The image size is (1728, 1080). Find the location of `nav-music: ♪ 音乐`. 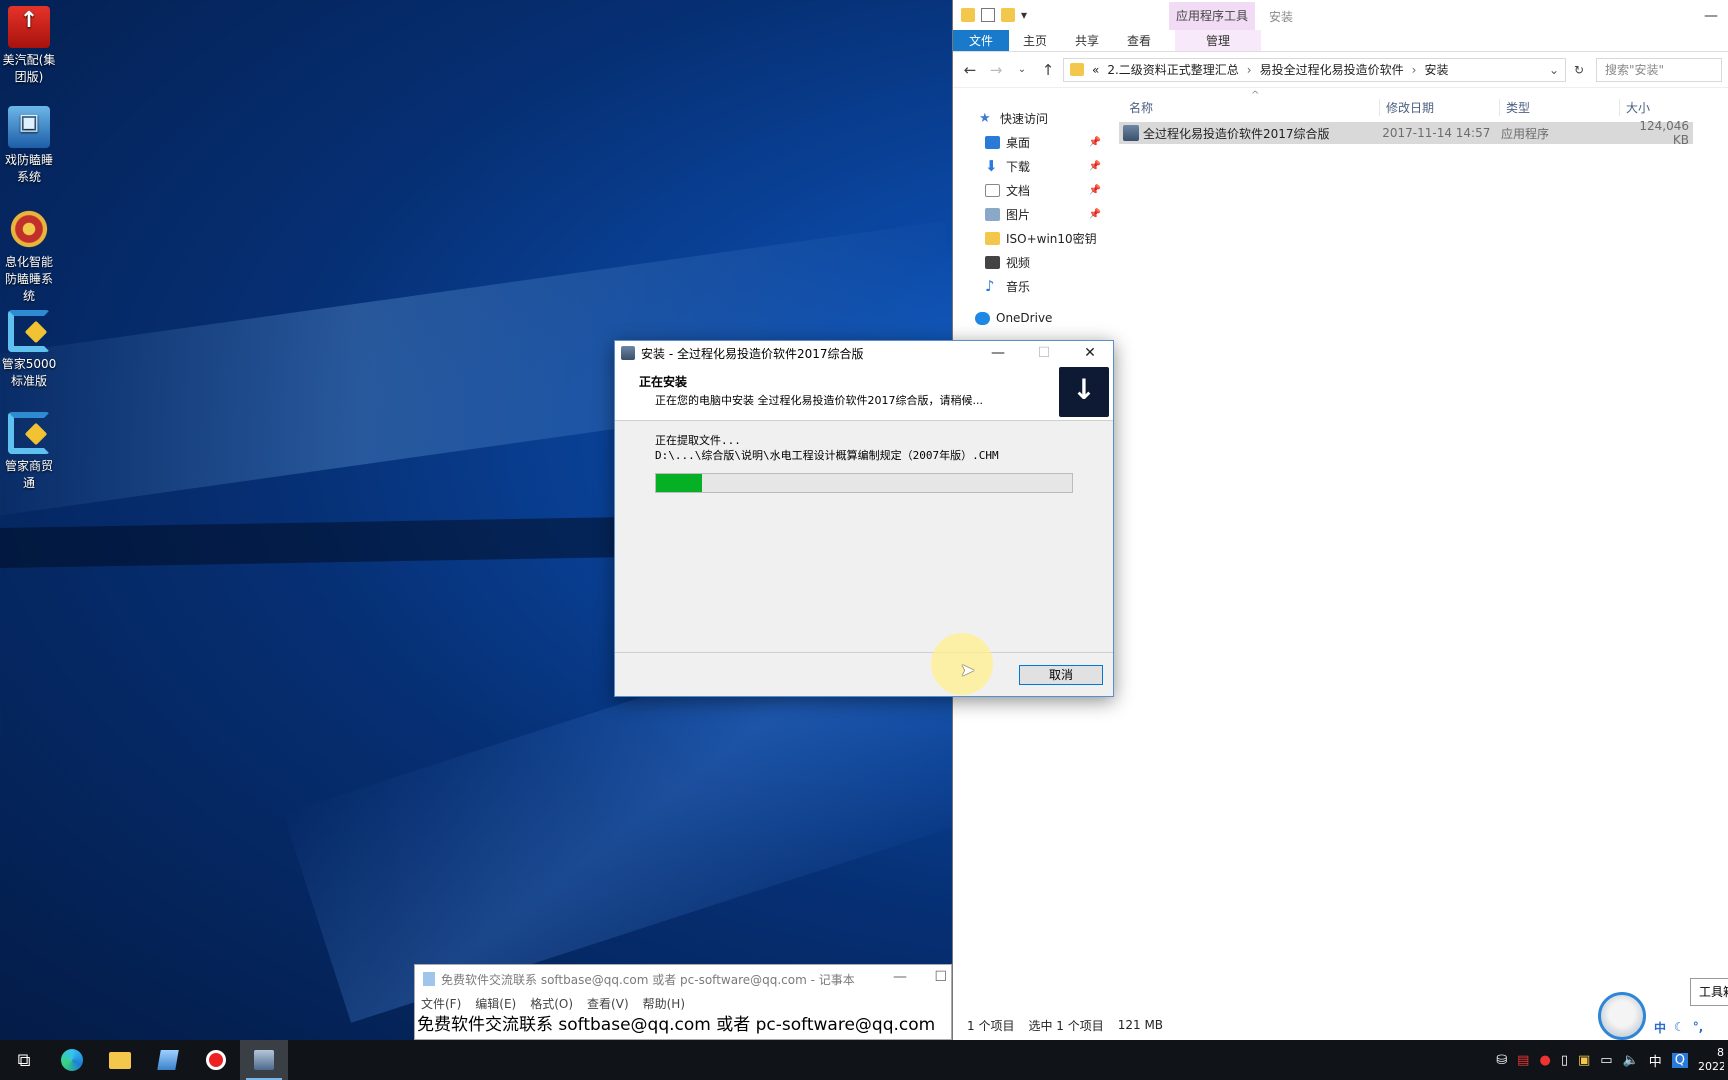

nav-music: ♪ 音乐 is located at coordinates (1031, 286).